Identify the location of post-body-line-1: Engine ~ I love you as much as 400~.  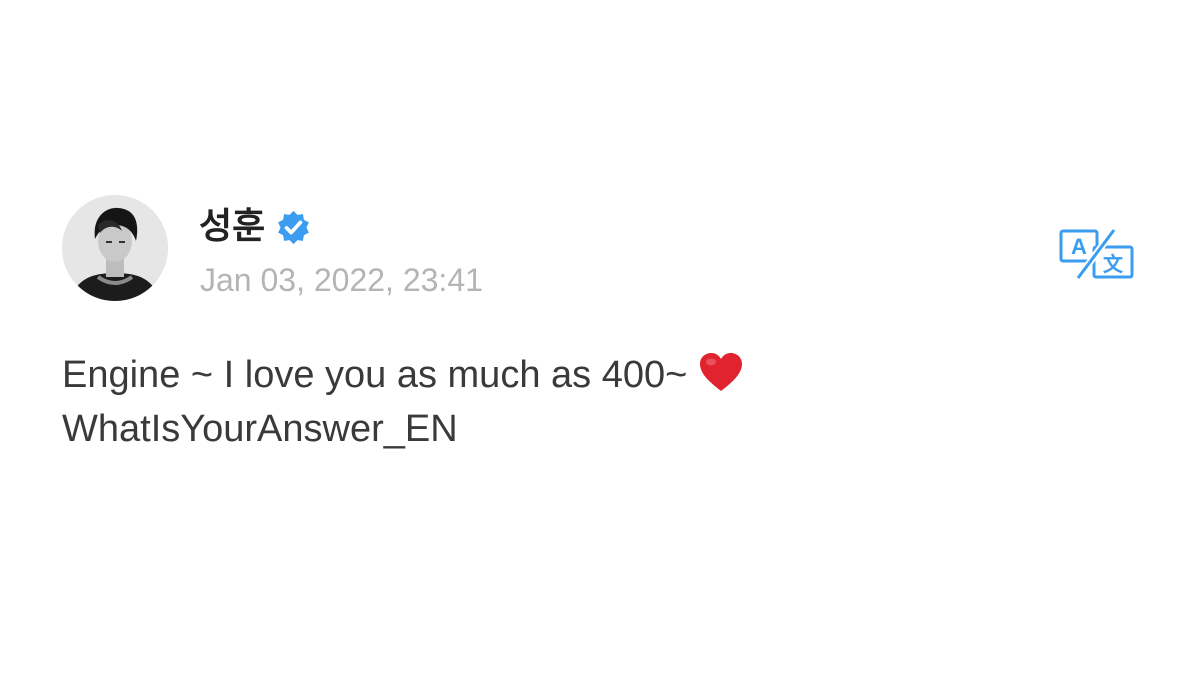
(602, 375).